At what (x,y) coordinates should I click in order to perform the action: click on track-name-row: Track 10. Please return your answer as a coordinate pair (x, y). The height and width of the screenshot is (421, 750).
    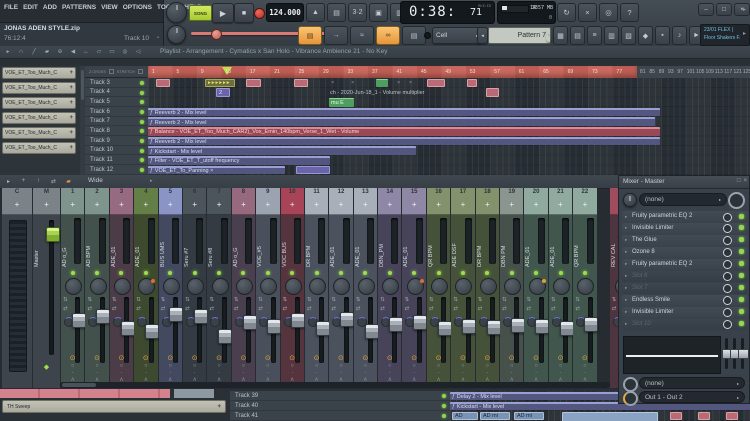
    Looking at the image, I should click on (116, 151).